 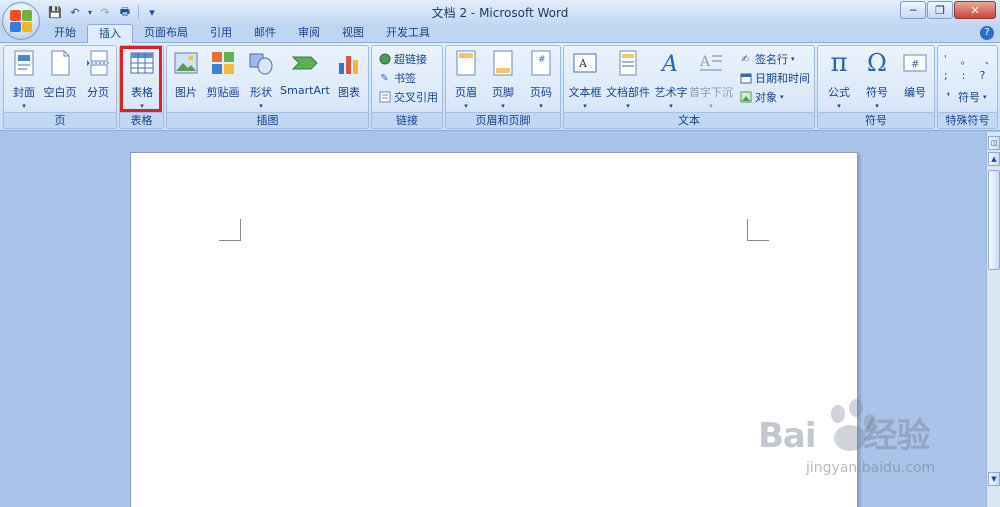 I want to click on signature-line-button: ✍ 签名行 ▾, so click(x=766, y=59).